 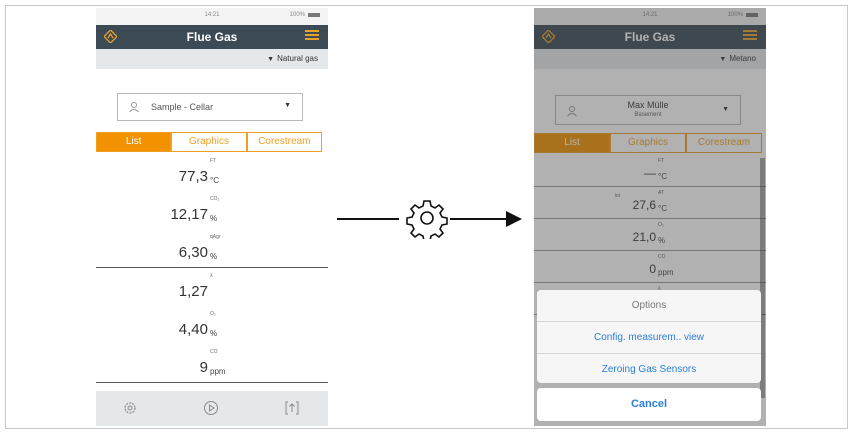 I want to click on config-measurement-view-option: Config. measurem.. view, so click(x=649, y=338).